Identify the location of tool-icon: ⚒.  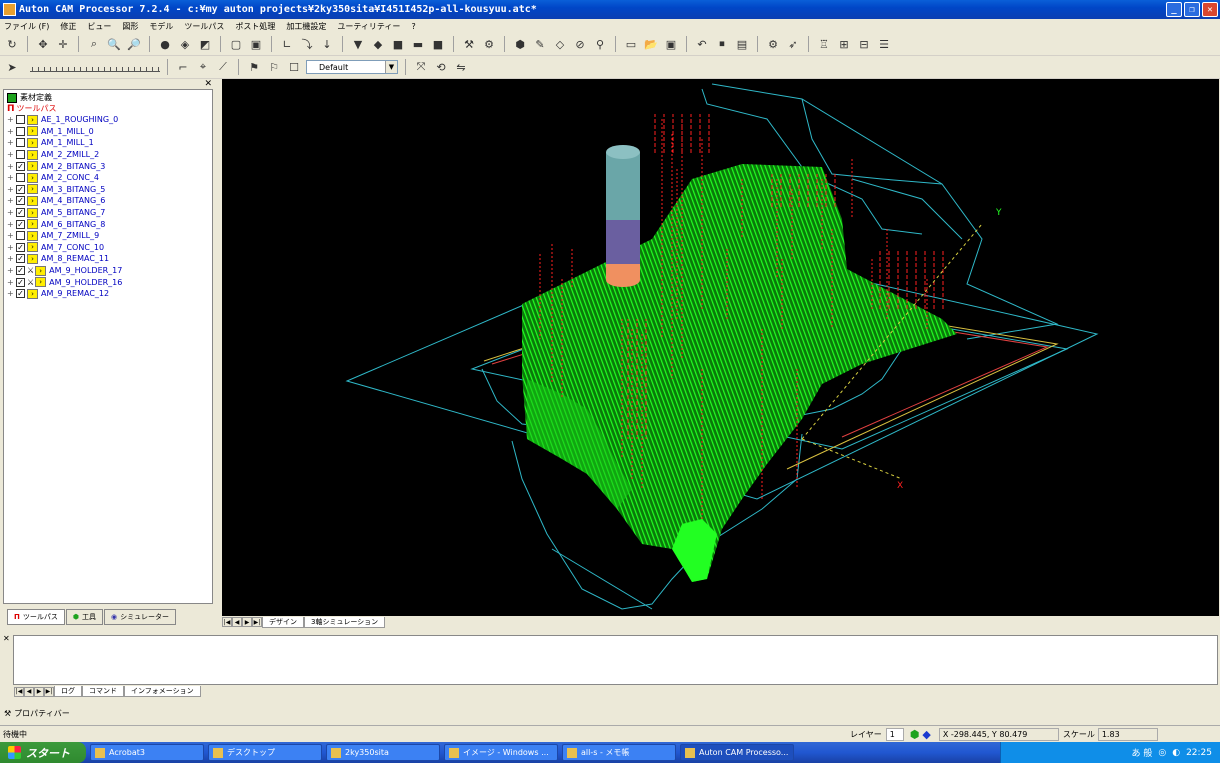
(469, 44).